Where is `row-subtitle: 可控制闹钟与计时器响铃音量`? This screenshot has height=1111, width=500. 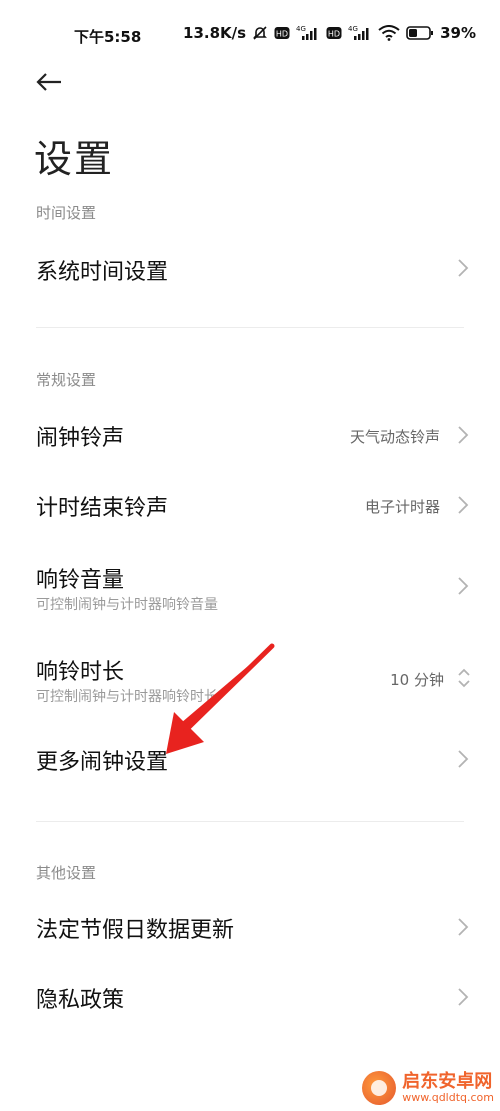
row-subtitle: 可控制闹钟与计时器响铃音量 is located at coordinates (127, 605).